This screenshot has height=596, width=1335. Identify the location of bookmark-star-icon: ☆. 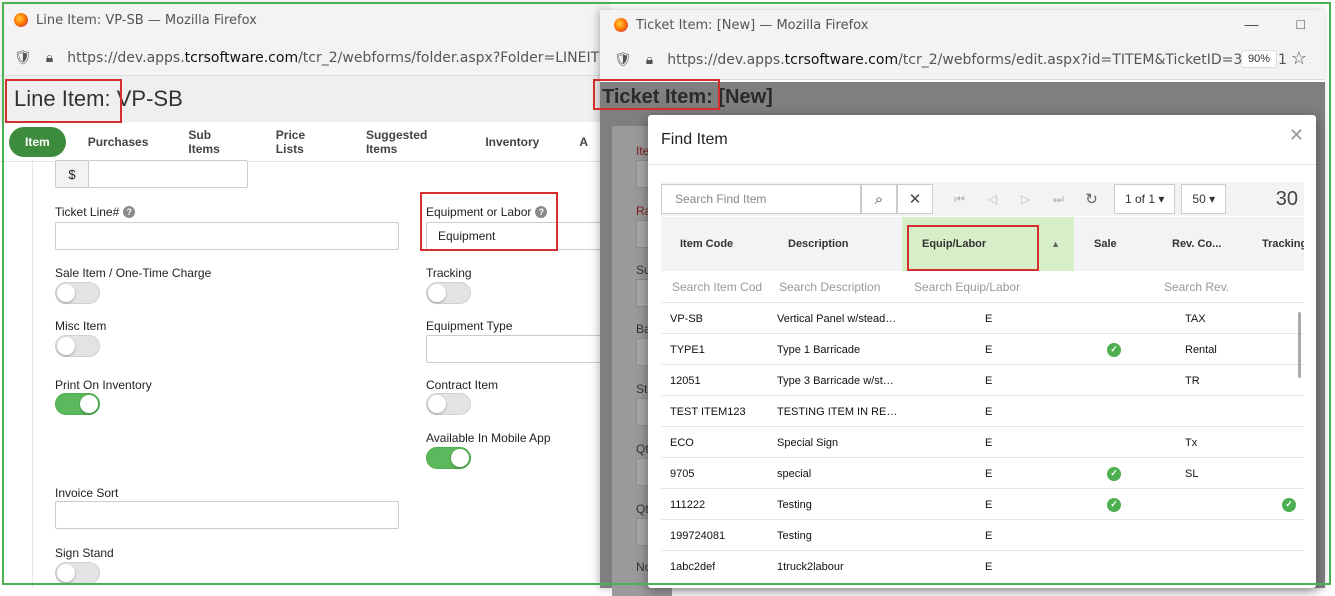
(1299, 58).